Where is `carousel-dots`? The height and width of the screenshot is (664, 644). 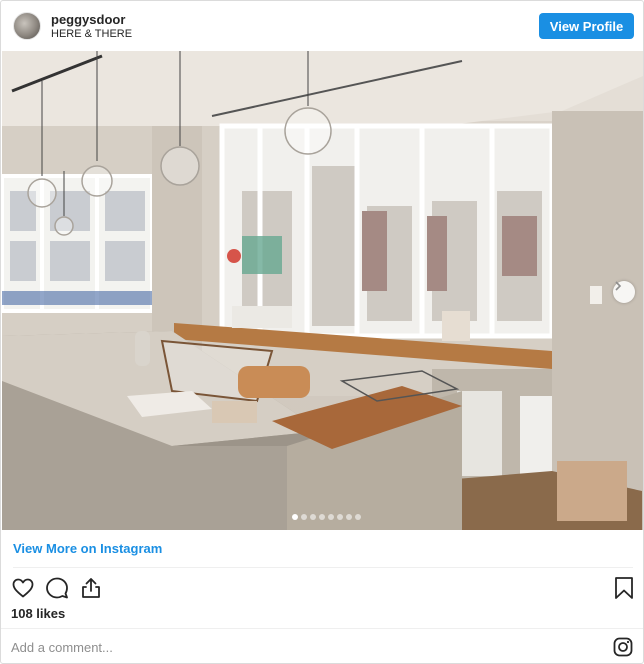
carousel-dots is located at coordinates (326, 517).